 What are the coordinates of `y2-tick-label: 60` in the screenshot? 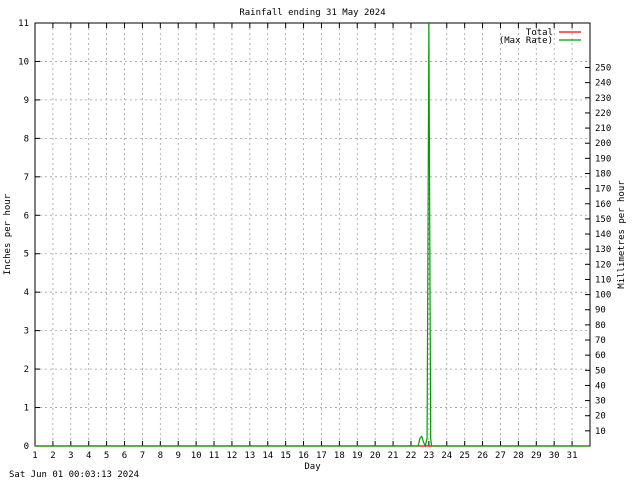 It's located at (600, 356).